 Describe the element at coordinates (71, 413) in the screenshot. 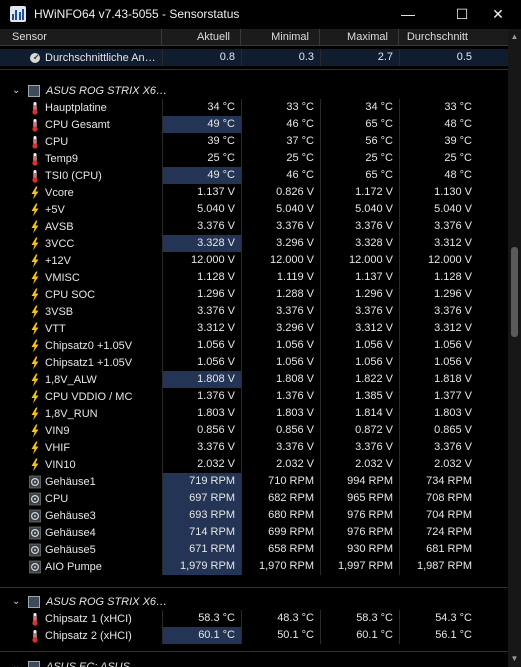

I see `sensor-label: 1,8V_RUN` at that location.